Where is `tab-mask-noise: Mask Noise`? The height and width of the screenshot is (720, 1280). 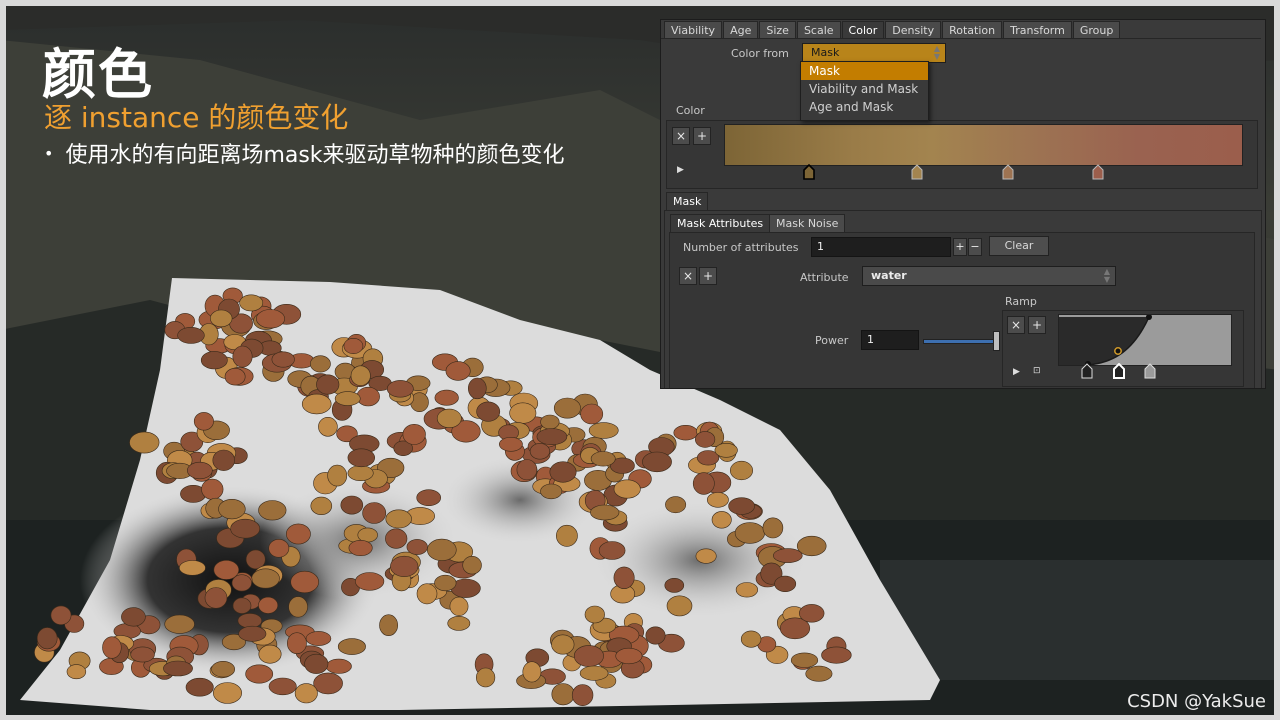 tab-mask-noise: Mask Noise is located at coordinates (807, 223).